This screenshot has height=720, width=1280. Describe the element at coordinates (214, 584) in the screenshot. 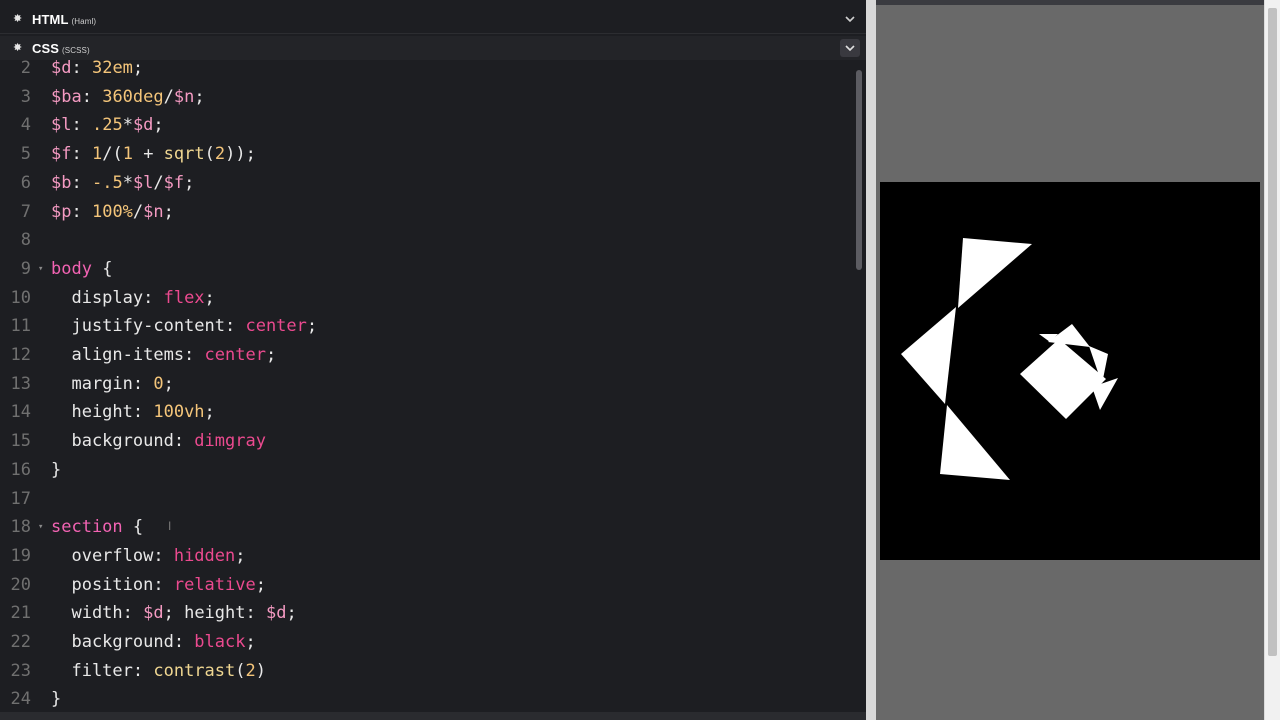

I see `code-token: relative` at that location.